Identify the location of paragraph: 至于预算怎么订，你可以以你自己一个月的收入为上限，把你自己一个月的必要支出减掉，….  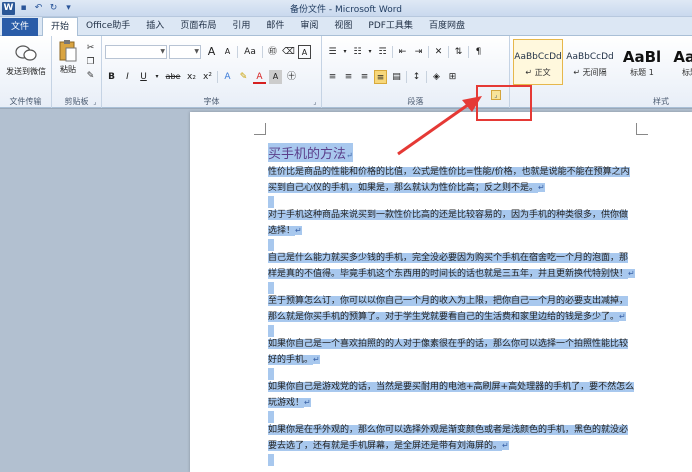
(452, 309).